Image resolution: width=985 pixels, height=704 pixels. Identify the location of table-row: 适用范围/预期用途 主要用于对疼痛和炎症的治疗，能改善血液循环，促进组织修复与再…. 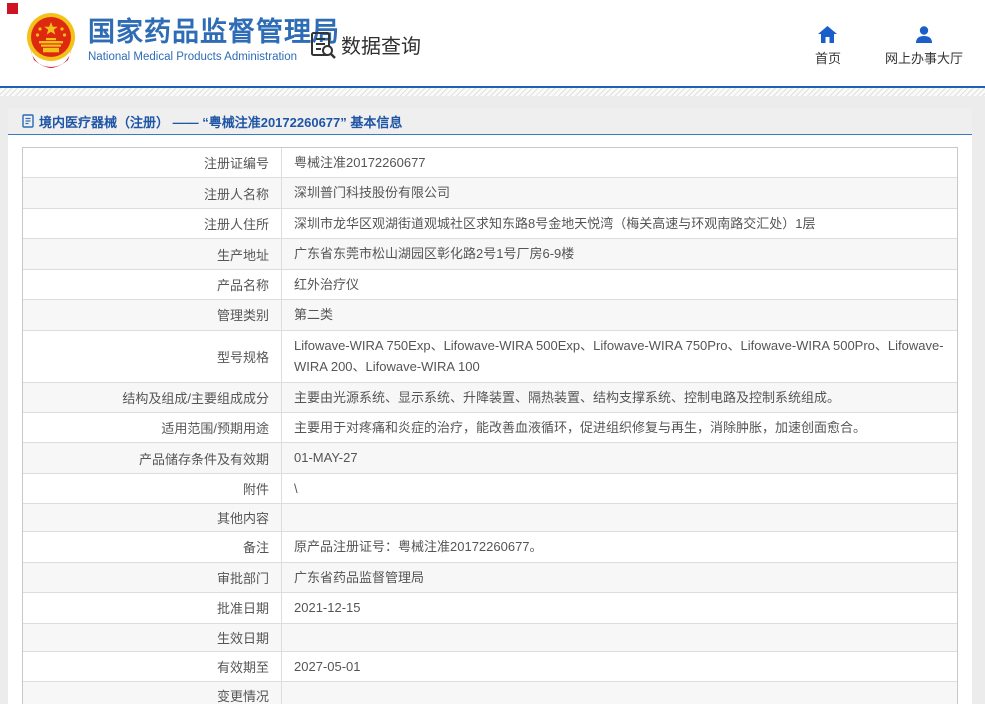
(490, 428).